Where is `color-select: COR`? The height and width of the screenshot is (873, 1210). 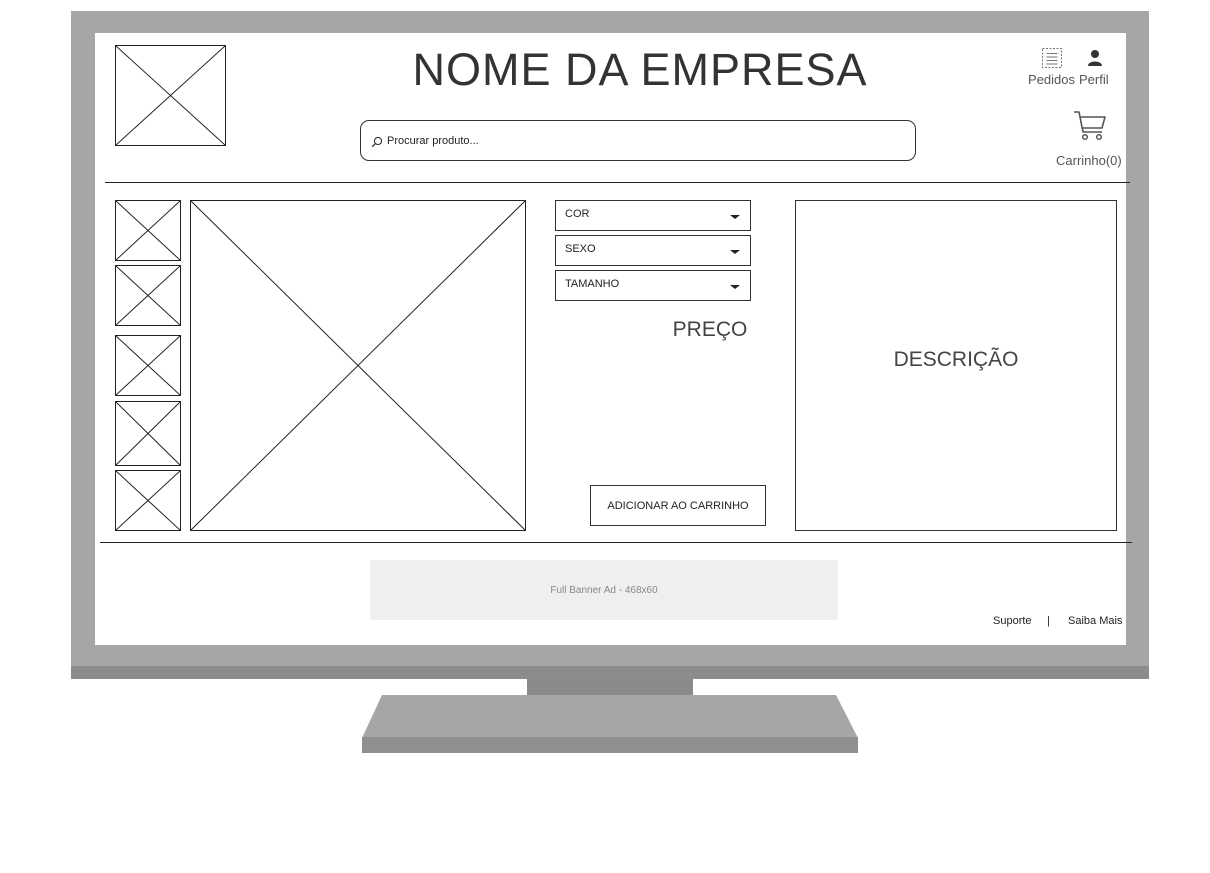
color-select: COR is located at coordinates (653, 215).